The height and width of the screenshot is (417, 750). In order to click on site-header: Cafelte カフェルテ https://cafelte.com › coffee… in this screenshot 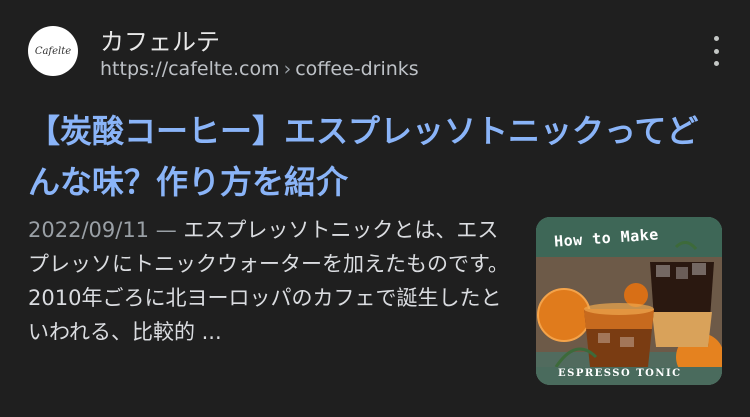, I will do `click(378, 54)`.